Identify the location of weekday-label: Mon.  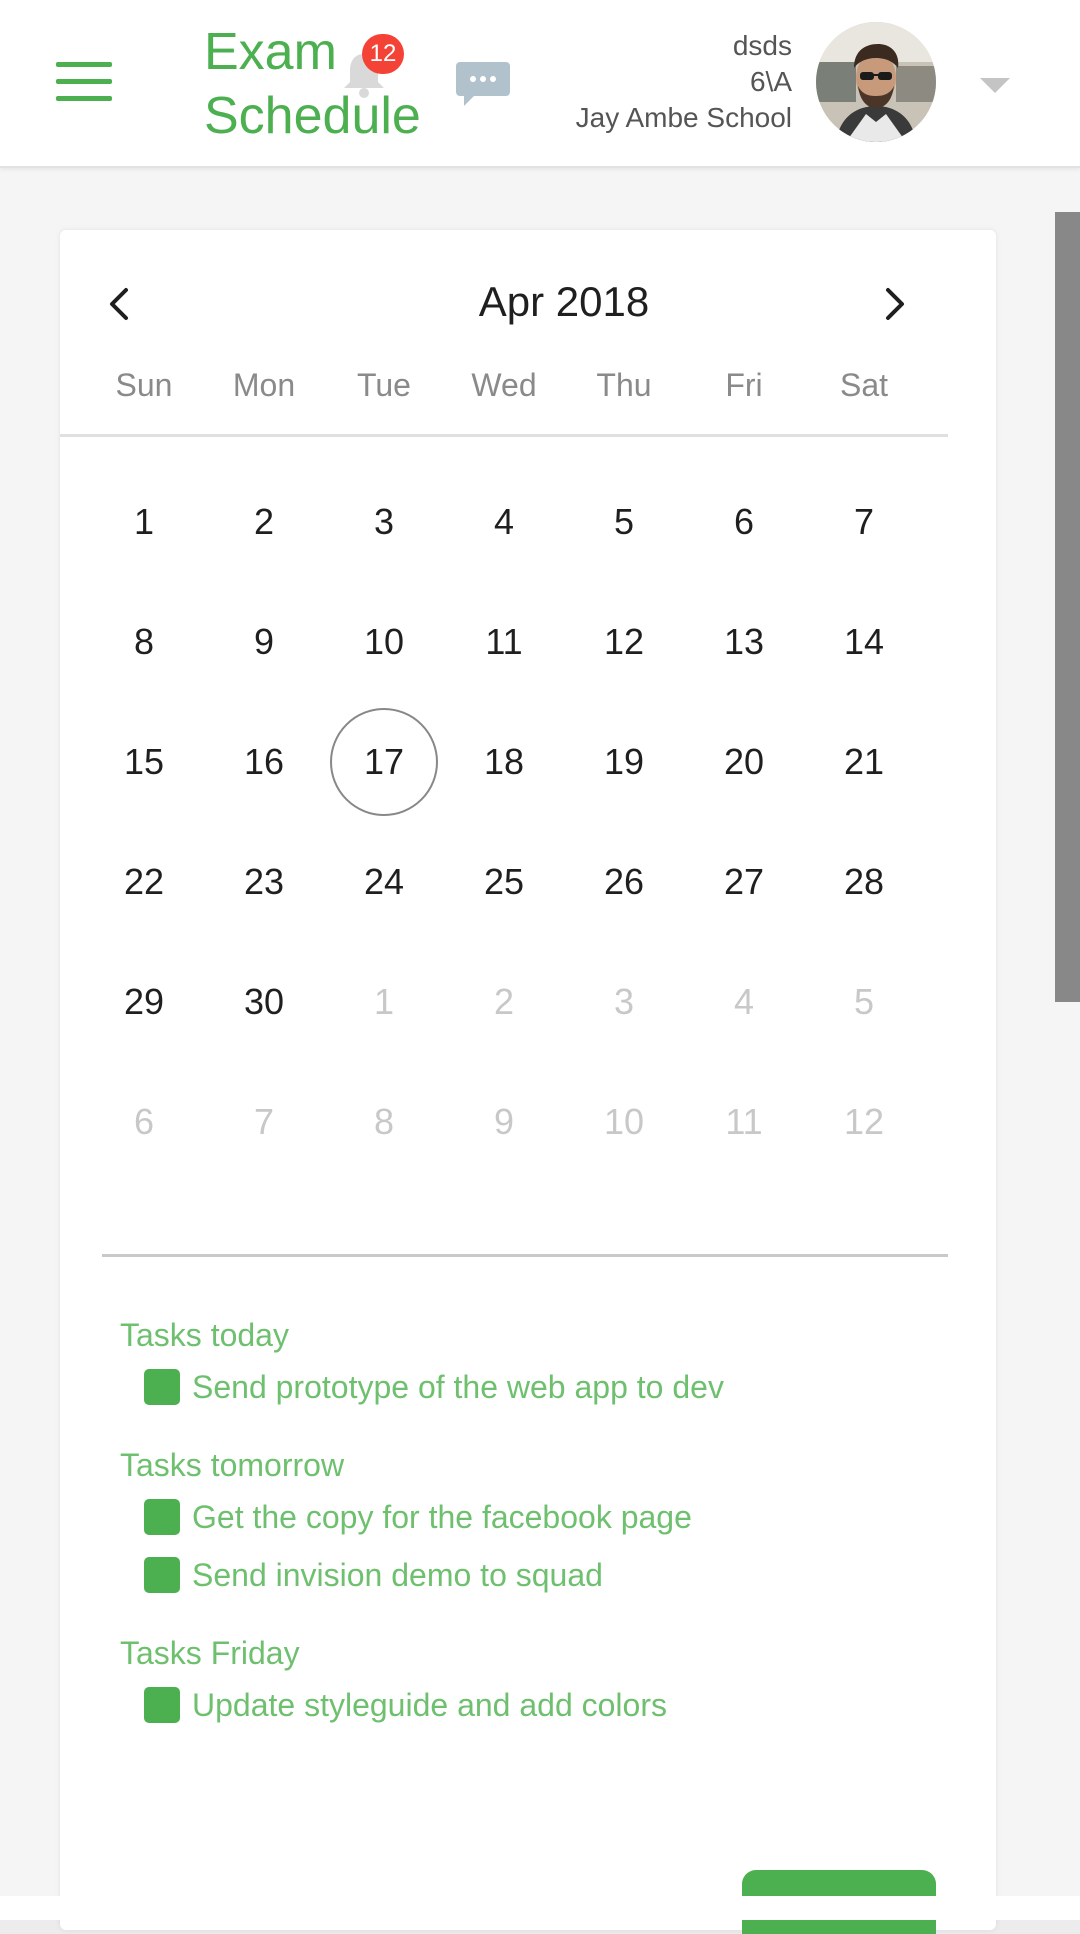
(264, 385).